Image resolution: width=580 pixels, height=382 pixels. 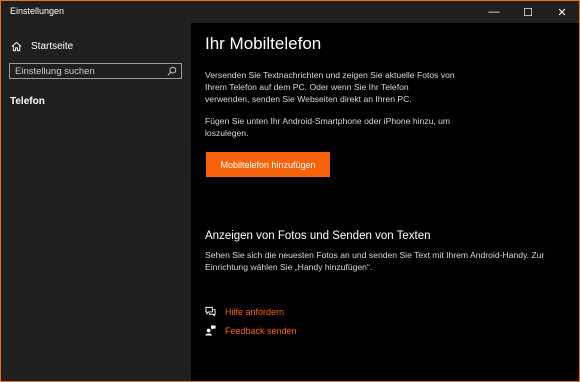 What do you see at coordinates (27, 101) in the screenshot?
I see `sidebar-item-telefon: Telefon` at bounding box center [27, 101].